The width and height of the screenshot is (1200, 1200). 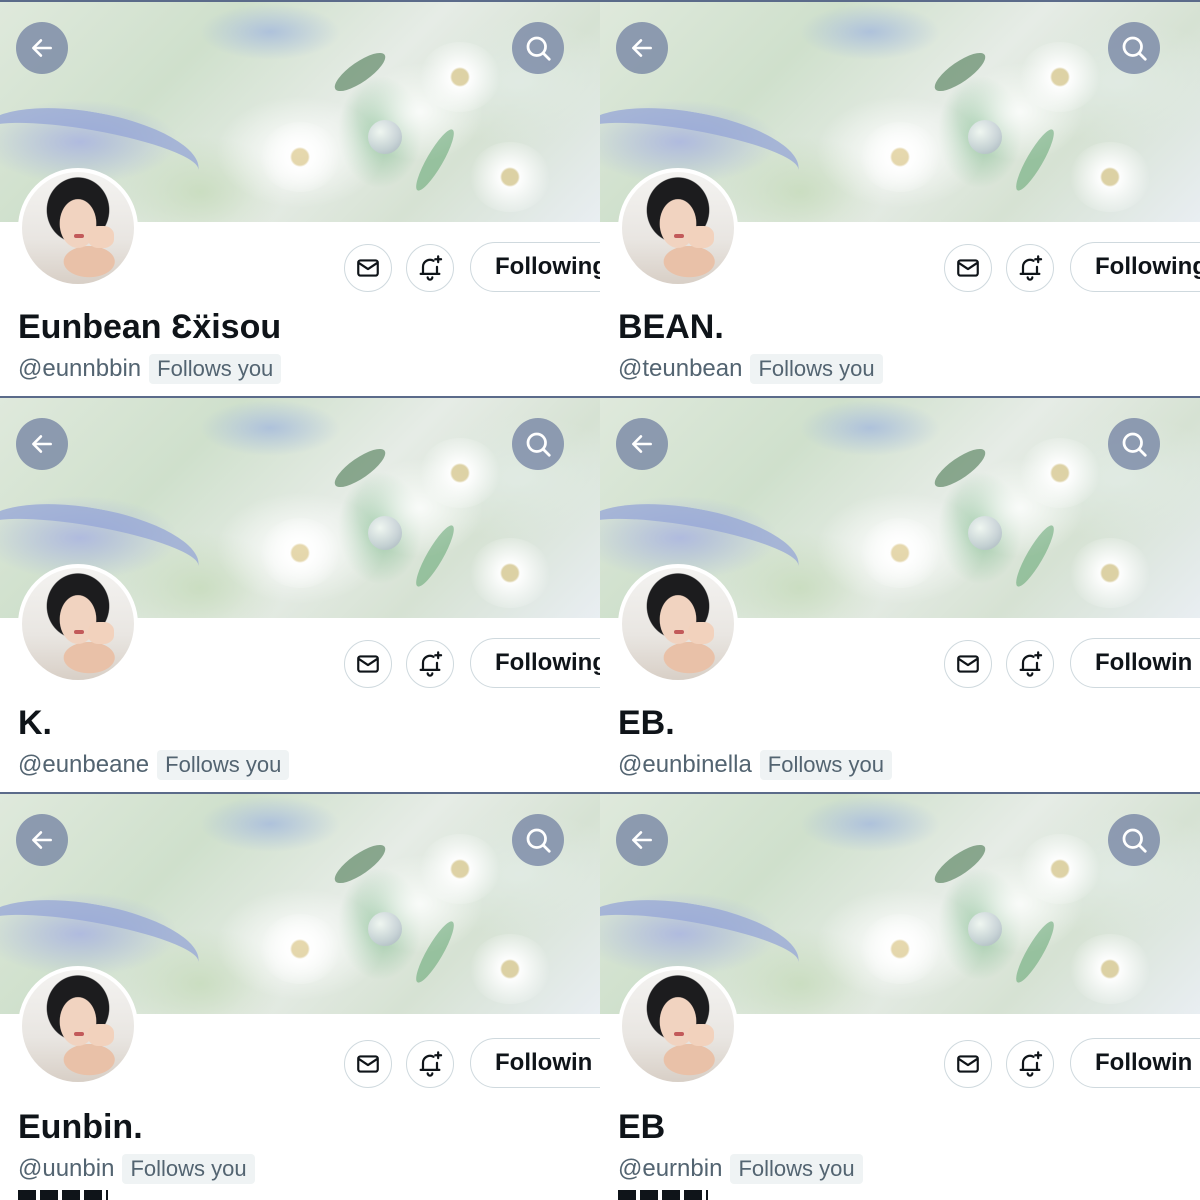 What do you see at coordinates (685, 764) in the screenshot?
I see `handle: @eunbinella` at bounding box center [685, 764].